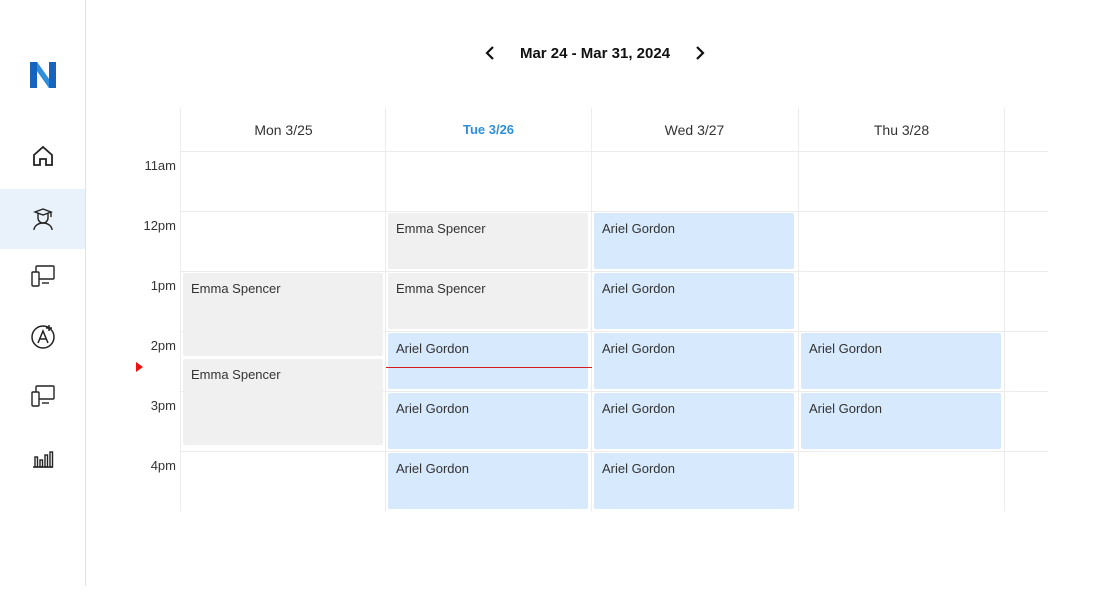 Image resolution: width=1110 pixels, height=600 pixels. I want to click on week-range-label: Mar 24 - Mar 31, 2024, so click(595, 53).